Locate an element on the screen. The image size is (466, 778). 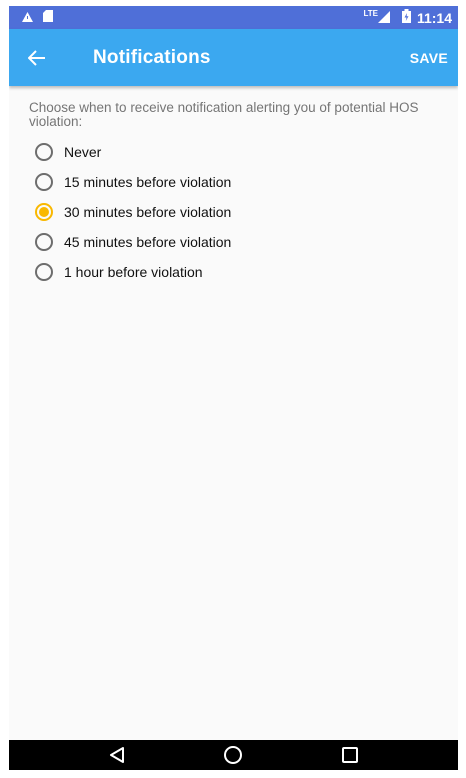
page-title: Notifications is located at coordinates (152, 57).